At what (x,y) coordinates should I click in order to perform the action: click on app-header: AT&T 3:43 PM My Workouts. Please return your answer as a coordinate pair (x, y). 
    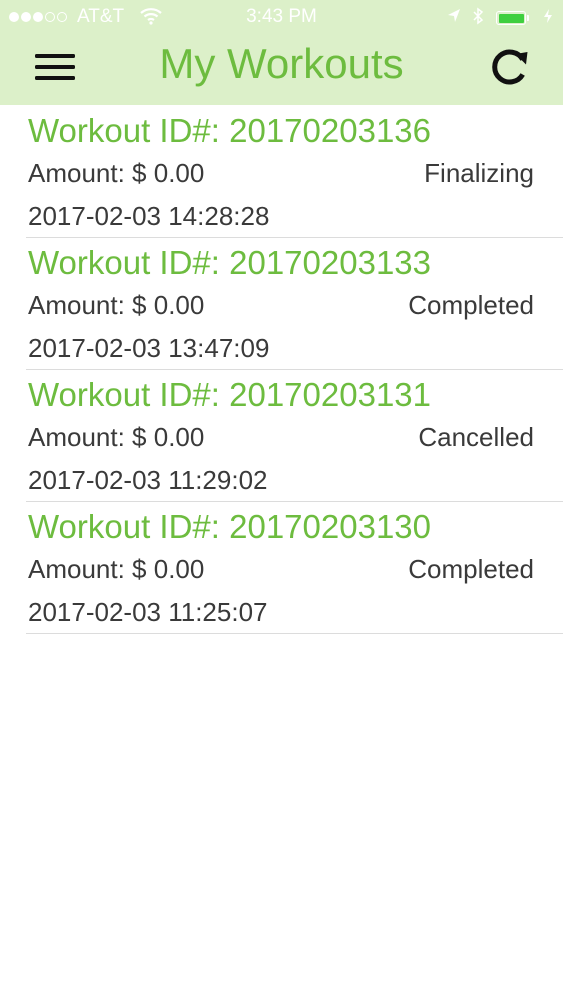
    Looking at the image, I should click on (281, 52).